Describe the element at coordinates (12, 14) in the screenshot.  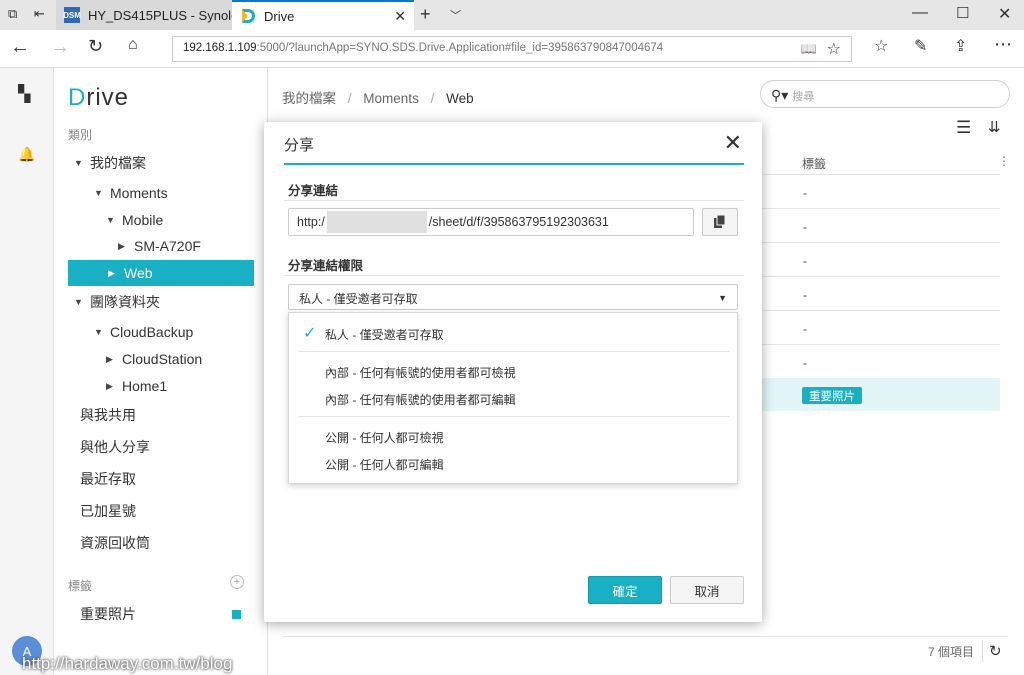
I see `tab-actions-icon: ⧉` at that location.